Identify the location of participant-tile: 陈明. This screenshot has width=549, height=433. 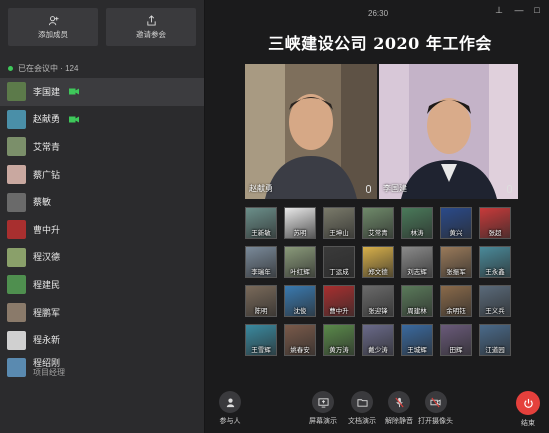
(261, 301).